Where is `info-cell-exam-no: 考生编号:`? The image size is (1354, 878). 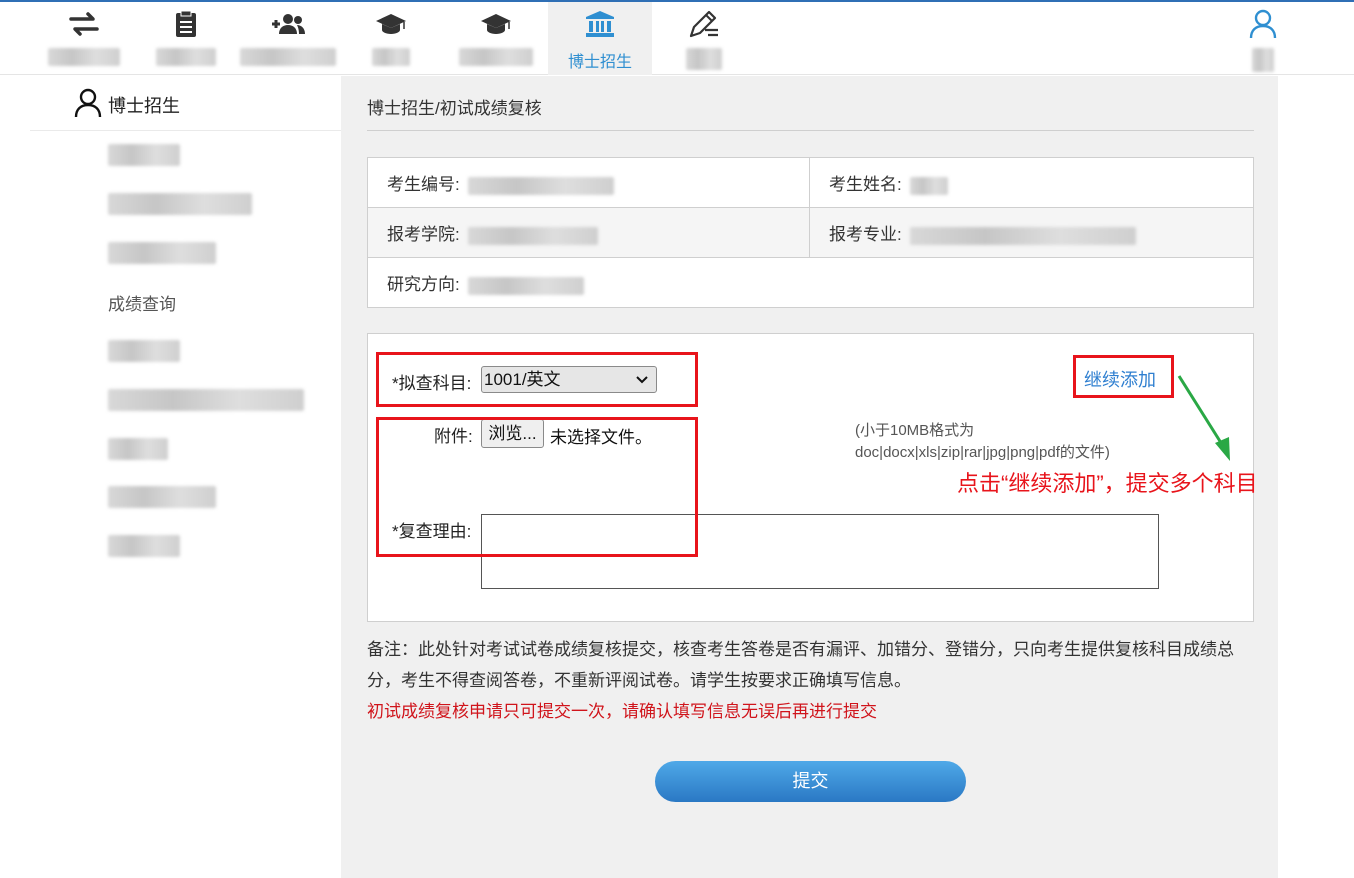 info-cell-exam-no: 考生编号: is located at coordinates (588, 182).